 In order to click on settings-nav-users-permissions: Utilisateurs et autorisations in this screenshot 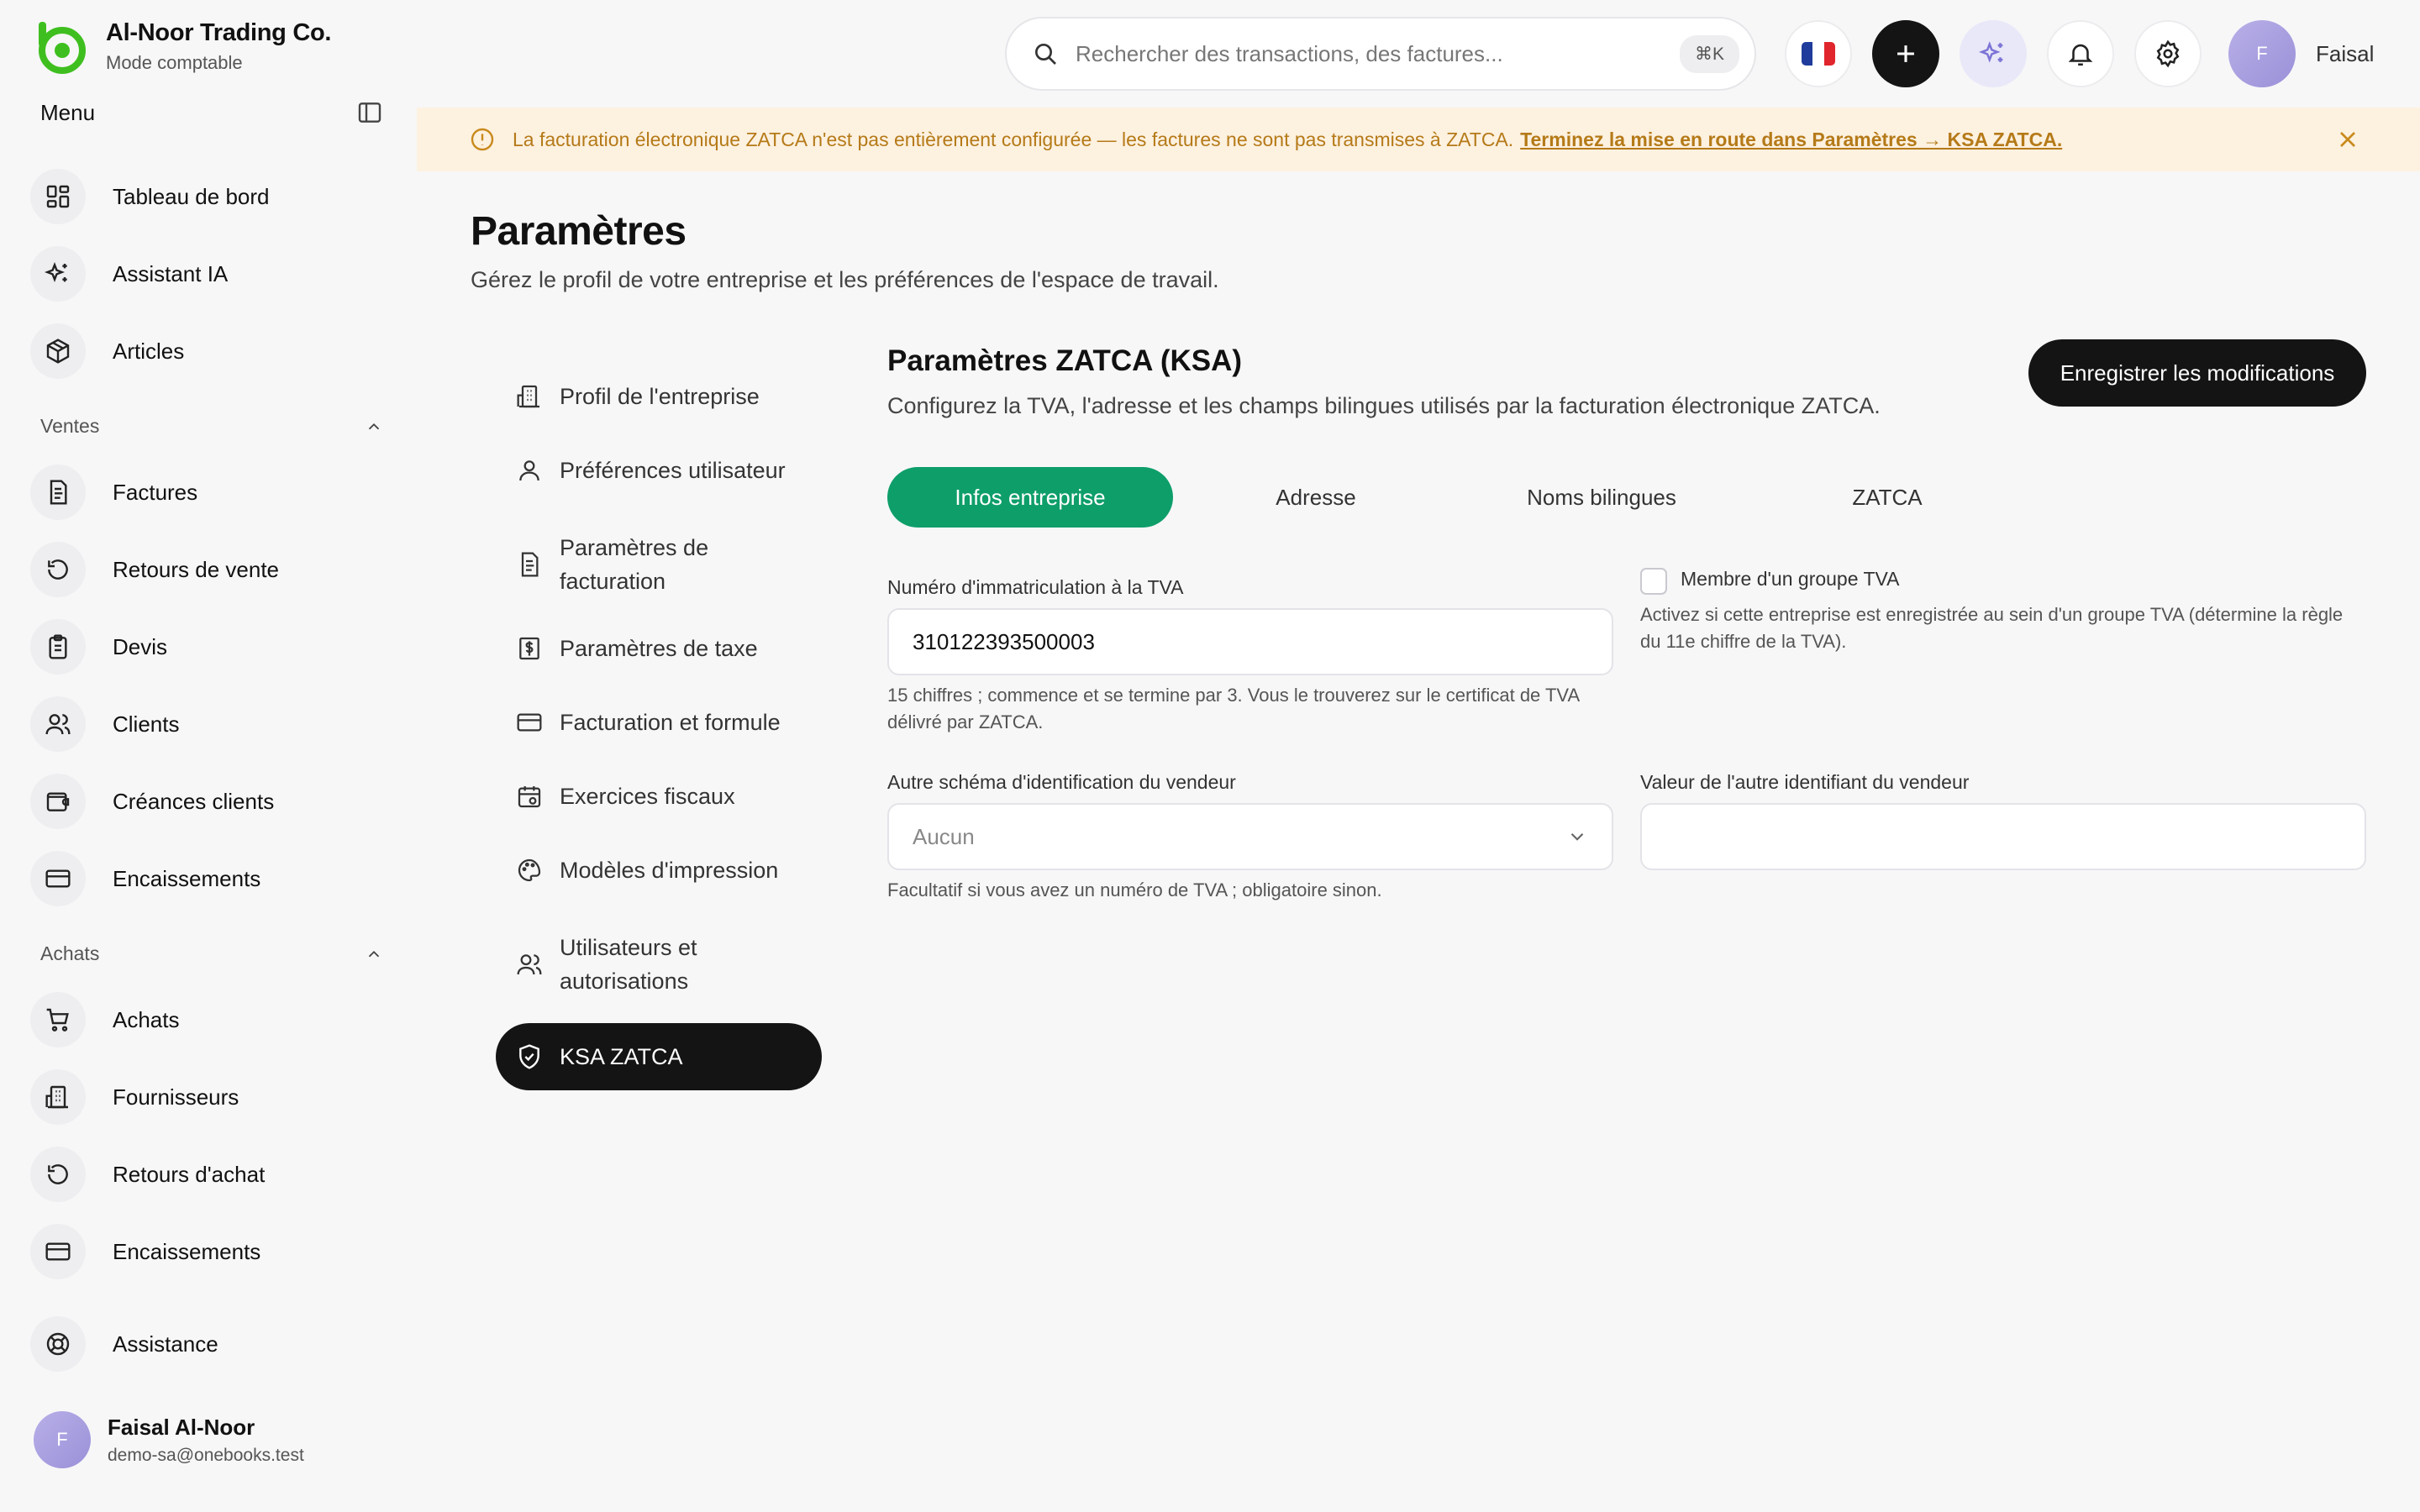, I will do `click(659, 964)`.